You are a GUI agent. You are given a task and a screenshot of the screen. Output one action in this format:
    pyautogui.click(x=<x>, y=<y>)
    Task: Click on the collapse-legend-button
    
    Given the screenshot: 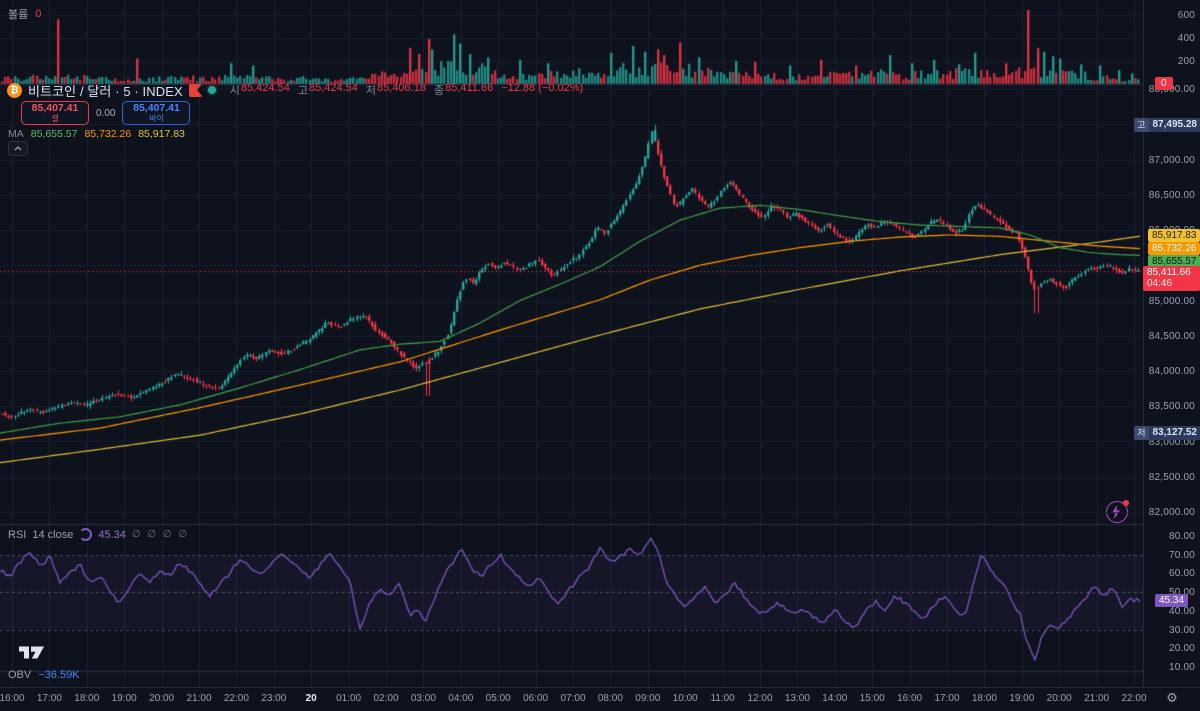 What is the action you would take?
    pyautogui.click(x=18, y=148)
    